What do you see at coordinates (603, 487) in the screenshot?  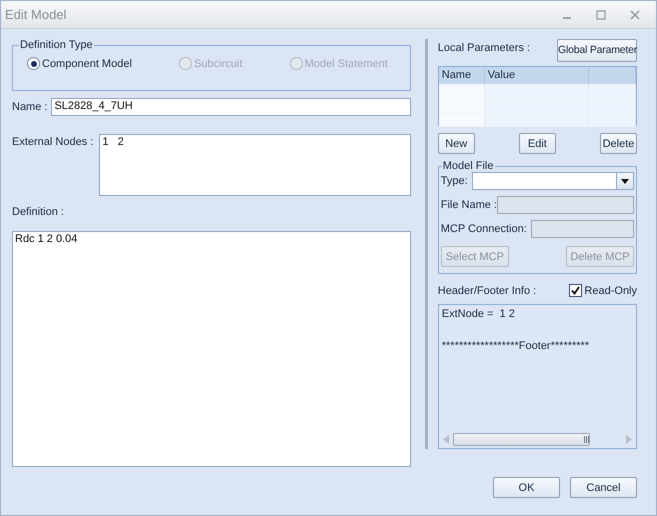 I see `button: Cancel` at bounding box center [603, 487].